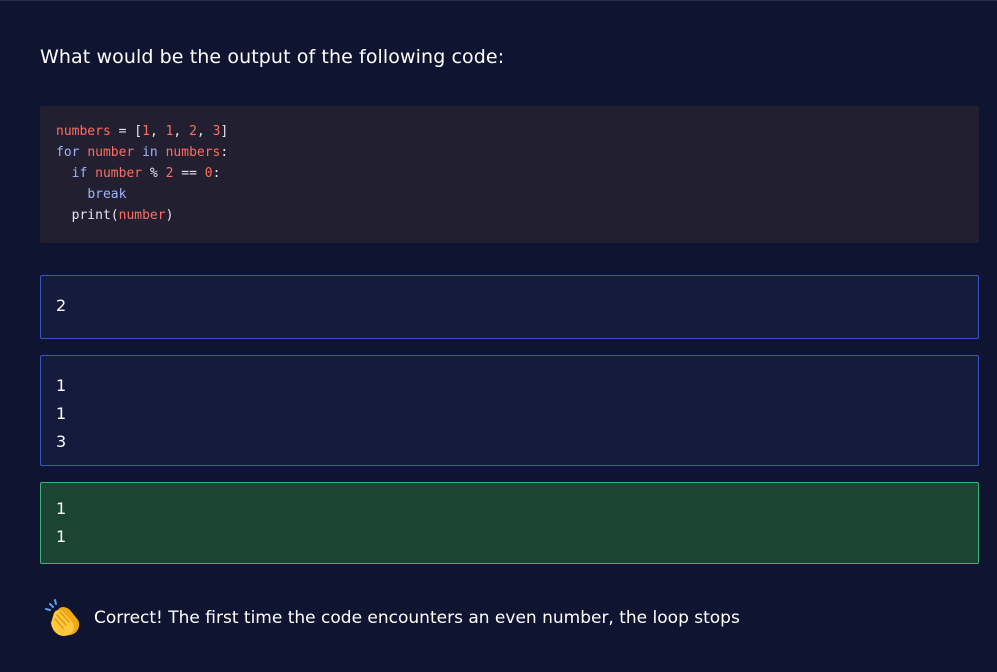 The height and width of the screenshot is (672, 997). What do you see at coordinates (91, 215) in the screenshot?
I see `code-token: print` at bounding box center [91, 215].